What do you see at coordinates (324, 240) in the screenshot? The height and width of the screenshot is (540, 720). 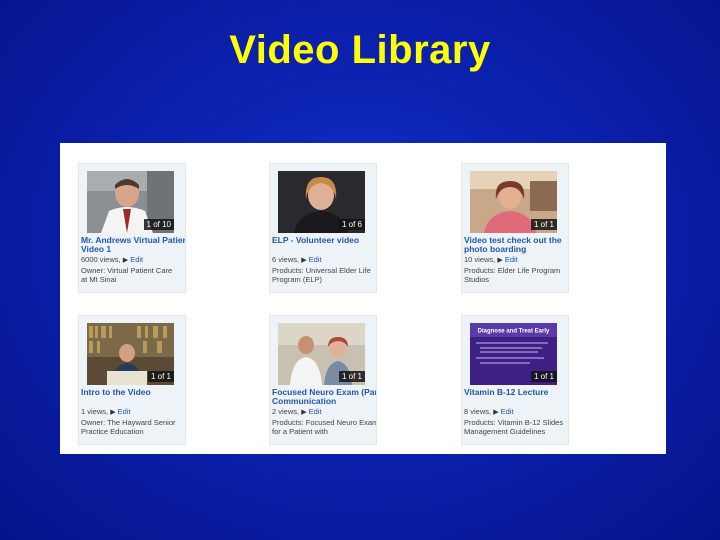 I see `video-title-link: ELP - Volunteer video` at bounding box center [324, 240].